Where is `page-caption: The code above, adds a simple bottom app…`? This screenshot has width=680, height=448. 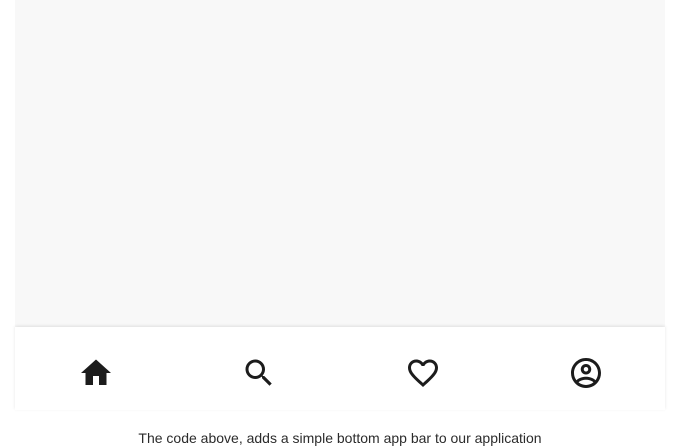
page-caption: The code above, adds a simple bottom app… is located at coordinates (340, 438).